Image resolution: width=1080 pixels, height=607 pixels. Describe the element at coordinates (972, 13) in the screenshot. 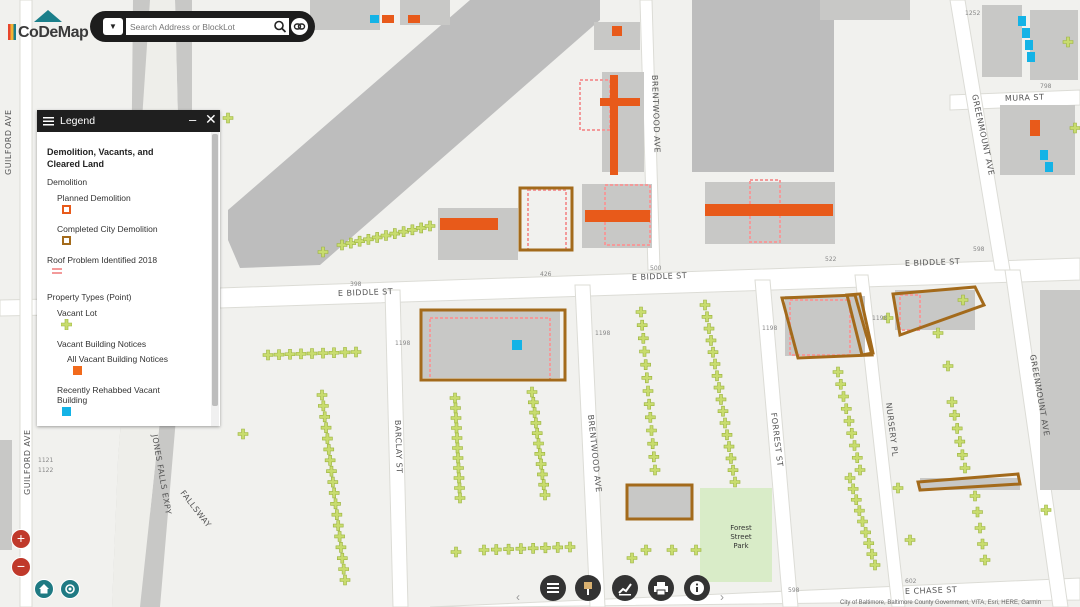

I see `address-label: 1252` at that location.